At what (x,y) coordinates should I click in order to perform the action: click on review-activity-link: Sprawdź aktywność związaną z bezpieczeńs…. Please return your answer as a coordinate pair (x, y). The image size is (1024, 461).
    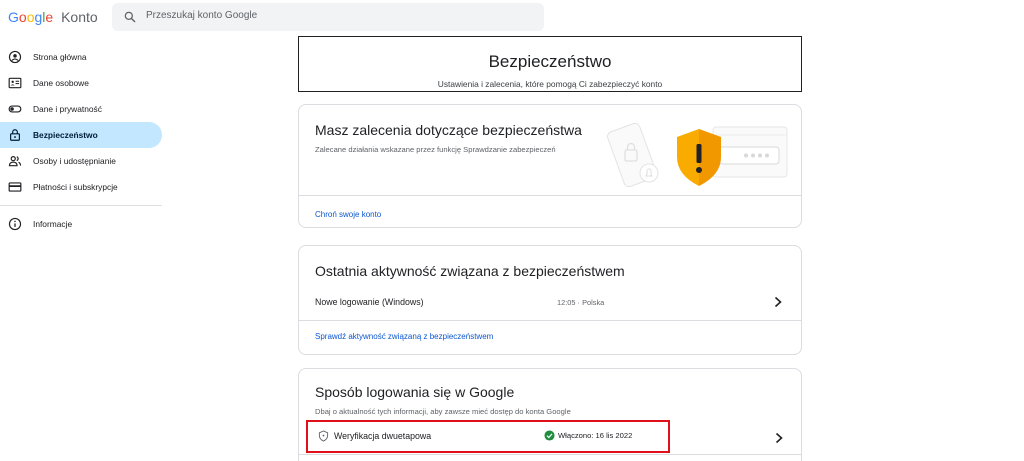
    Looking at the image, I should click on (404, 336).